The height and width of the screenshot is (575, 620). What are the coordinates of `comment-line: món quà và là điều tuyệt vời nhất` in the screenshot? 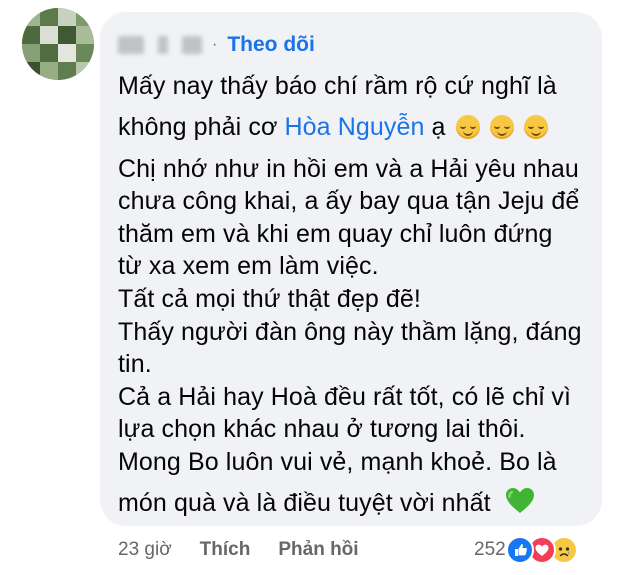 It's located at (353, 504).